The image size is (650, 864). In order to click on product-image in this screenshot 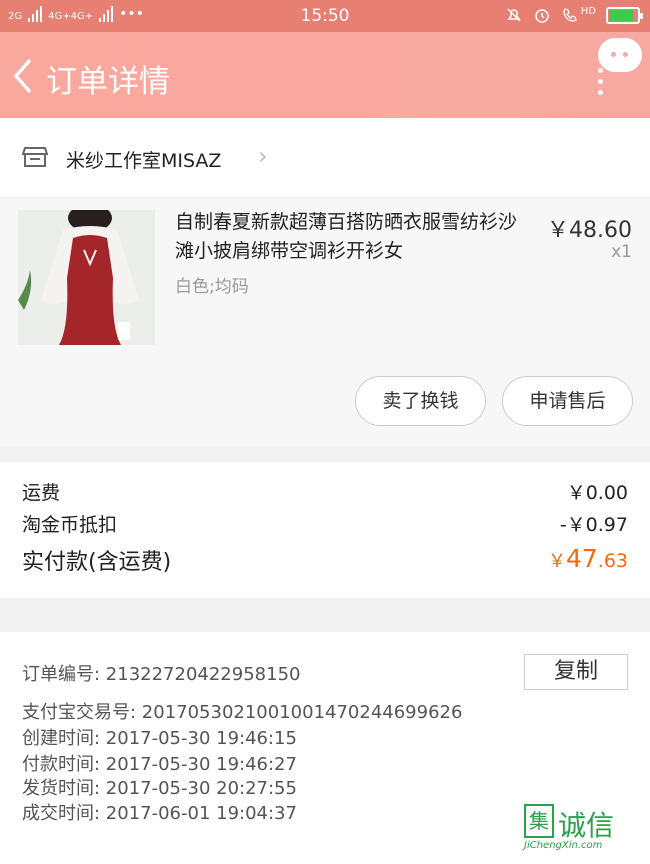, I will do `click(86, 277)`.